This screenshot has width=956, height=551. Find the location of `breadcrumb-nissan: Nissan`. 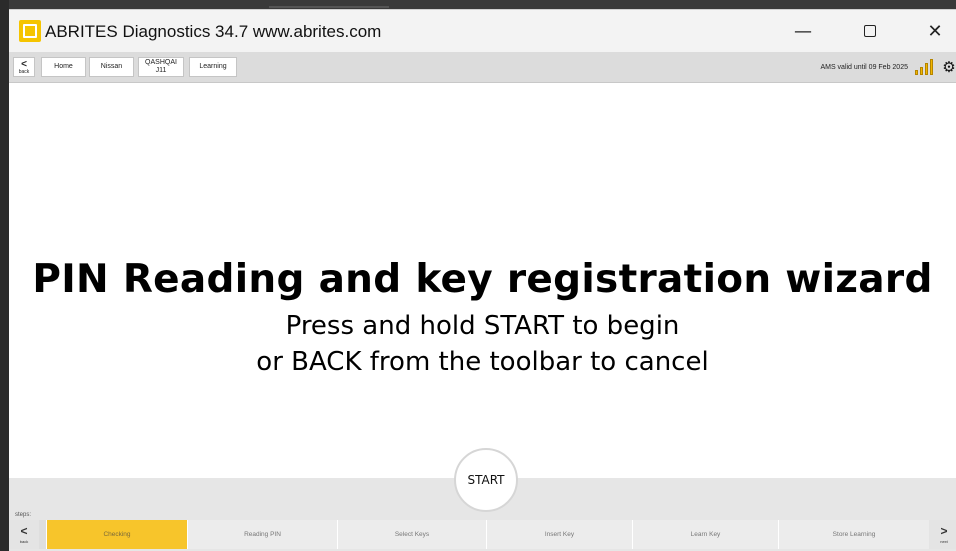

breadcrumb-nissan: Nissan is located at coordinates (111, 67).